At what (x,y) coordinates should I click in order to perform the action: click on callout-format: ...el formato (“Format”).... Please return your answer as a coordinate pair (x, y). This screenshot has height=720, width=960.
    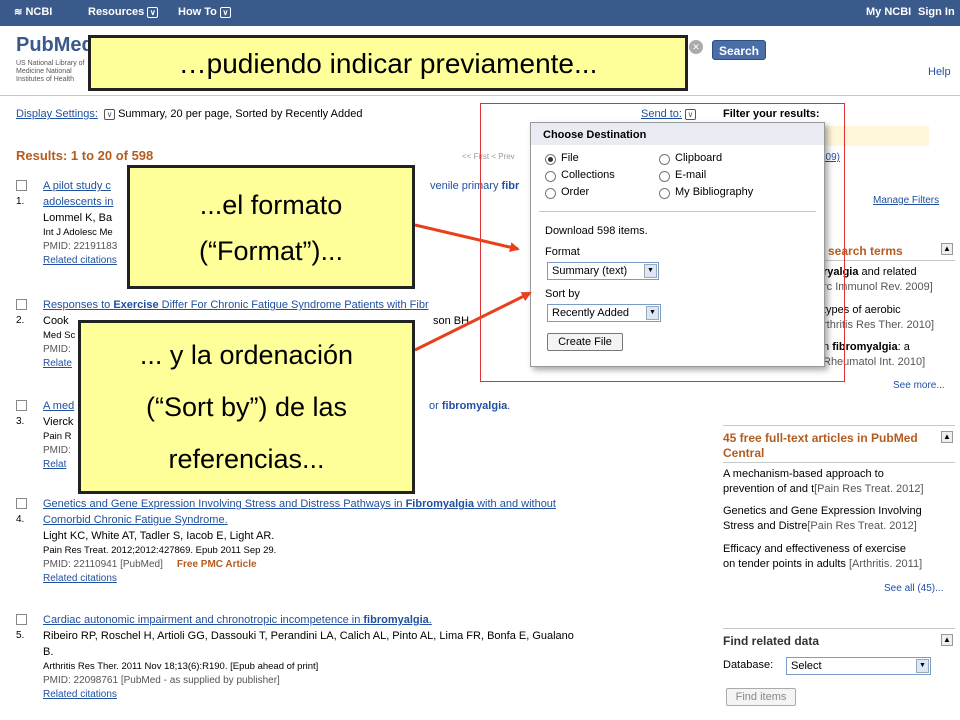
    Looking at the image, I should click on (271, 227).